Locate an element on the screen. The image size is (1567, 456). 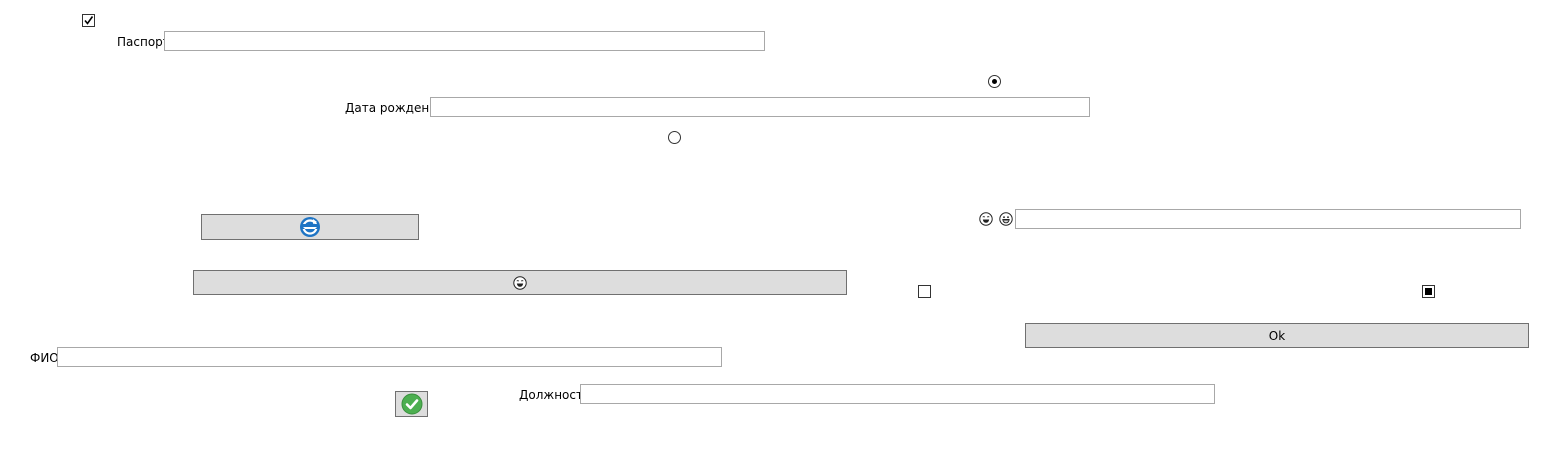
refresh-button is located at coordinates (310, 227).